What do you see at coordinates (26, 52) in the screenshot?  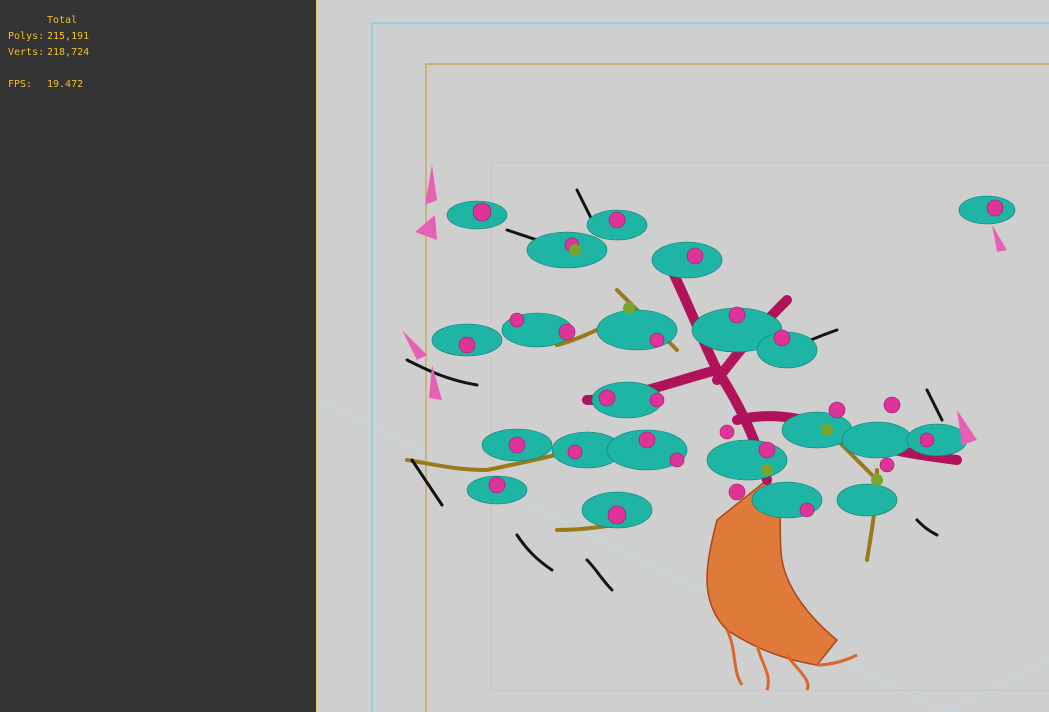 I see `verts-label: Verts:` at bounding box center [26, 52].